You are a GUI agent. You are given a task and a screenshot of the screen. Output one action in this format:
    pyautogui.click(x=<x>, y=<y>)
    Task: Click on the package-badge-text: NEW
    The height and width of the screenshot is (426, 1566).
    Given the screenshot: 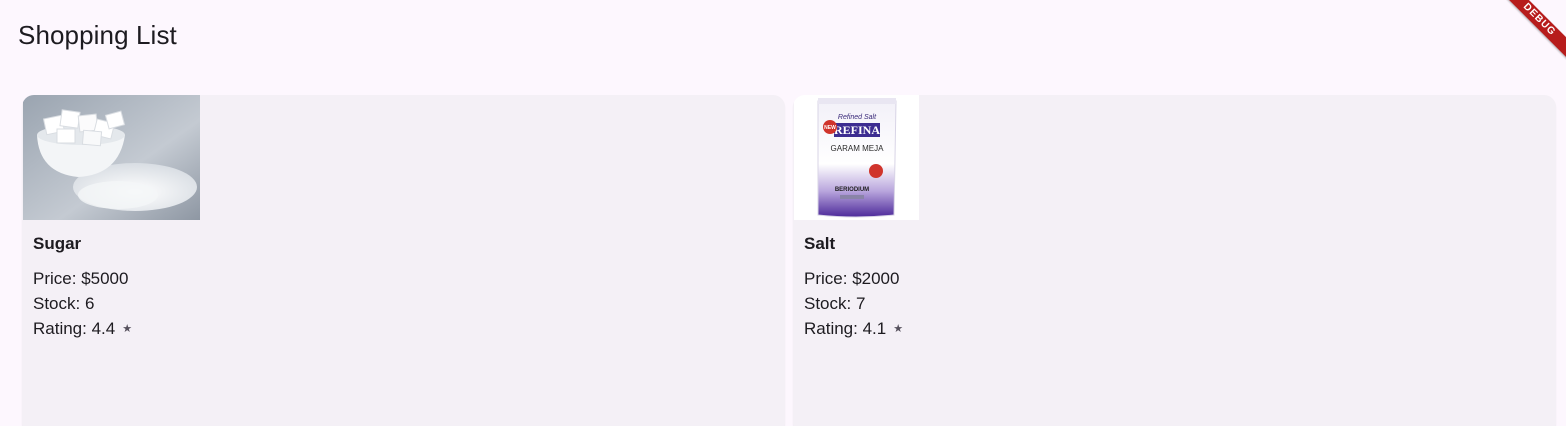 What is the action you would take?
    pyautogui.click(x=830, y=128)
    